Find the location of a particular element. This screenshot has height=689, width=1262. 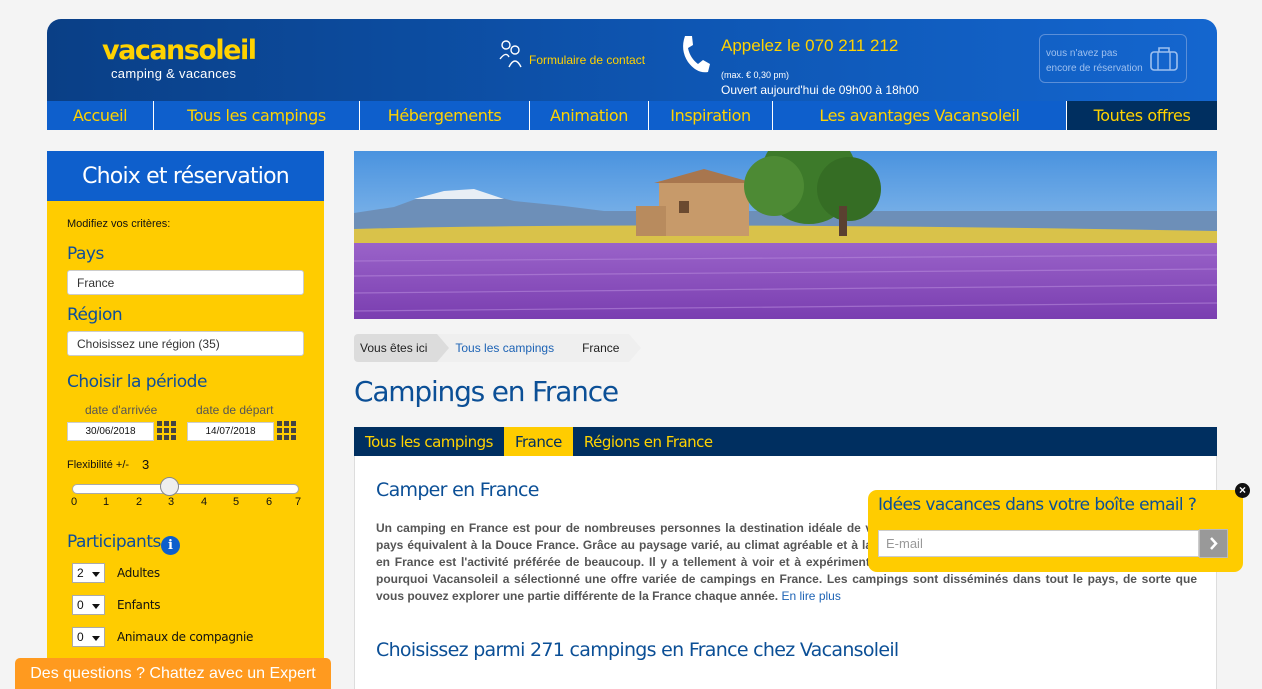

pets-select: 0 is located at coordinates (88, 637).